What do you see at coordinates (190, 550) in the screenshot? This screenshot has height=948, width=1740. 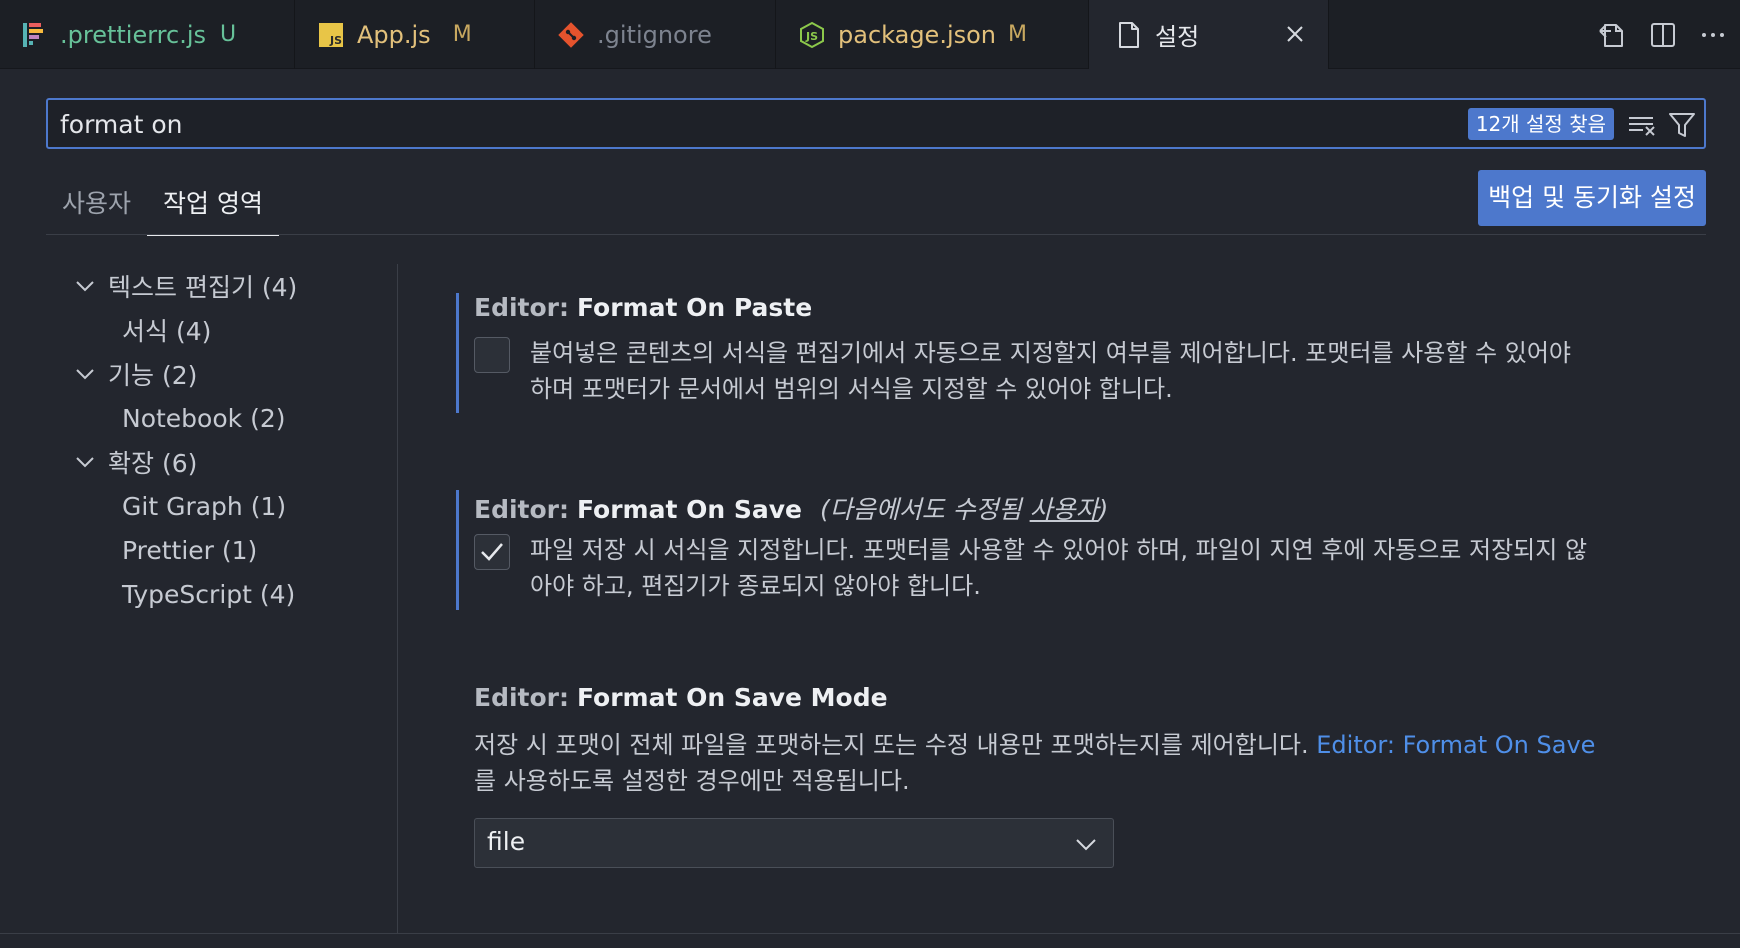 I see `toc-label: Prettier (1)` at bounding box center [190, 550].